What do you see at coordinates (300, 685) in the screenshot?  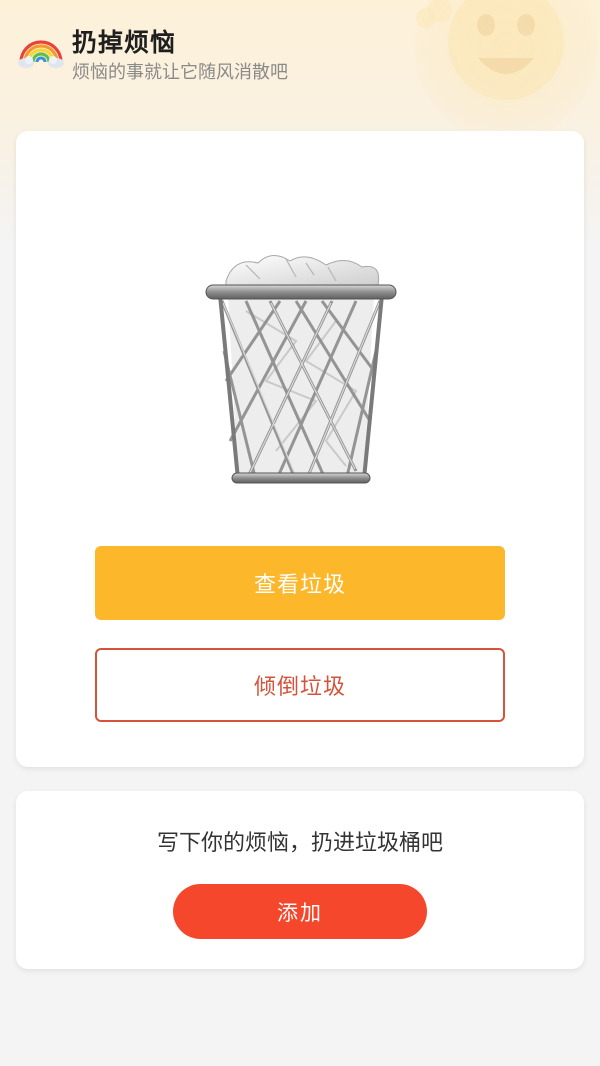 I see `dump-trash-button: 倾倒垃圾` at bounding box center [300, 685].